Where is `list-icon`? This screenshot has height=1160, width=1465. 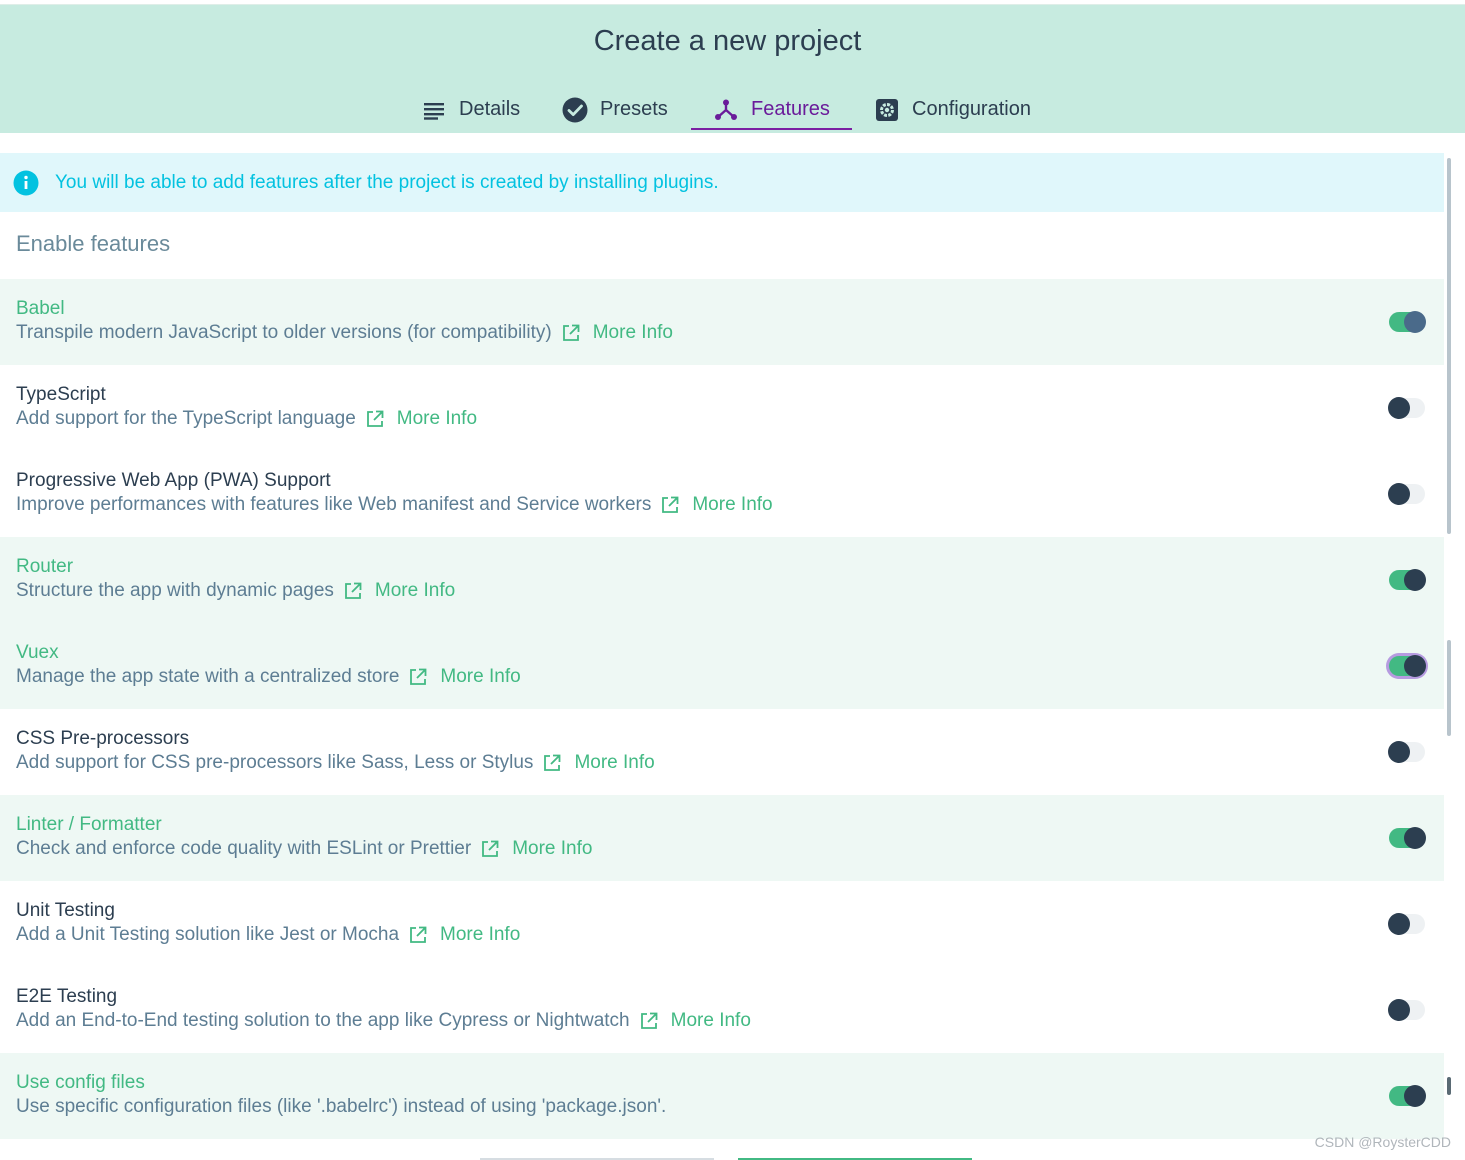 list-icon is located at coordinates (434, 110).